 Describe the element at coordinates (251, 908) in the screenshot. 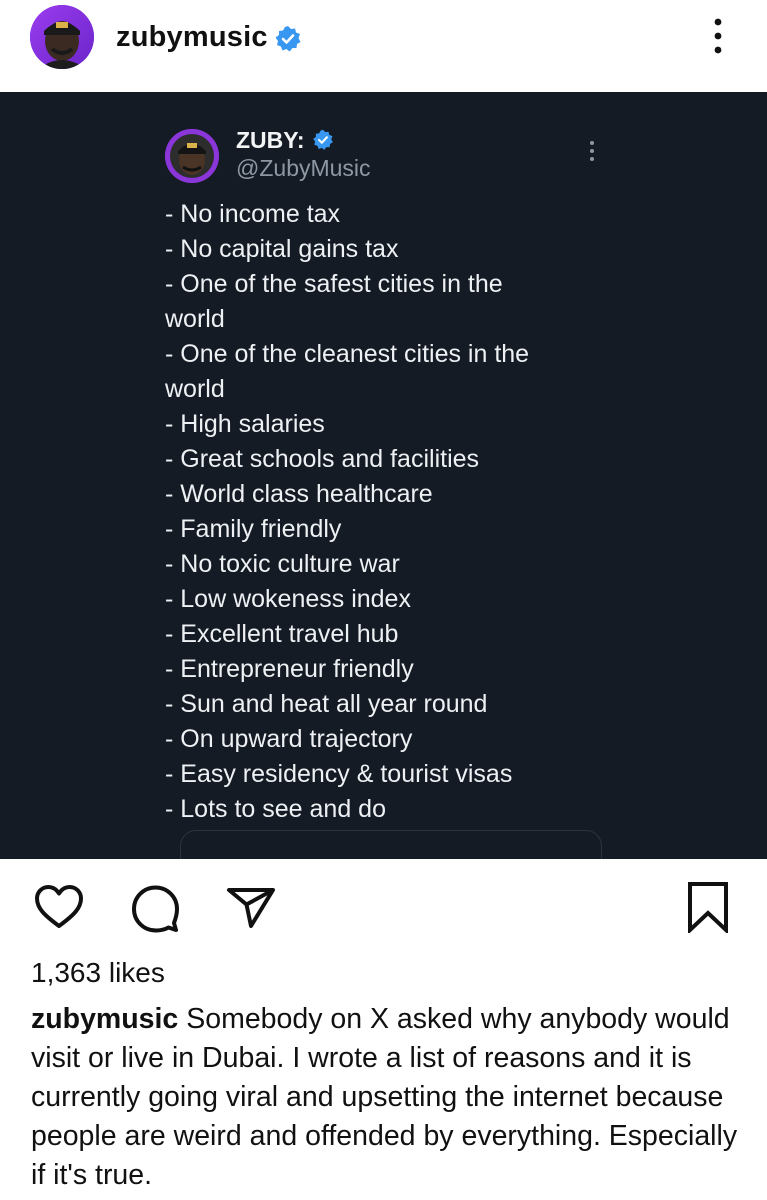

I see `share-icon` at that location.